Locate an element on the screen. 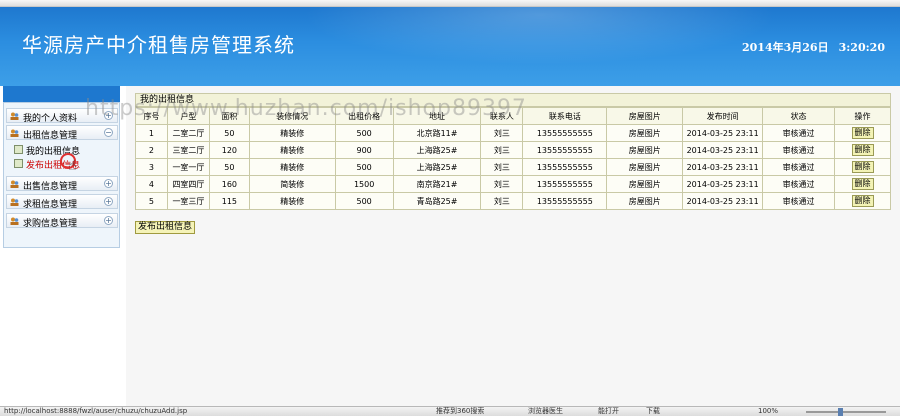 The height and width of the screenshot is (416, 900). header-date: 2014年3月26日 is located at coordinates (785, 47).